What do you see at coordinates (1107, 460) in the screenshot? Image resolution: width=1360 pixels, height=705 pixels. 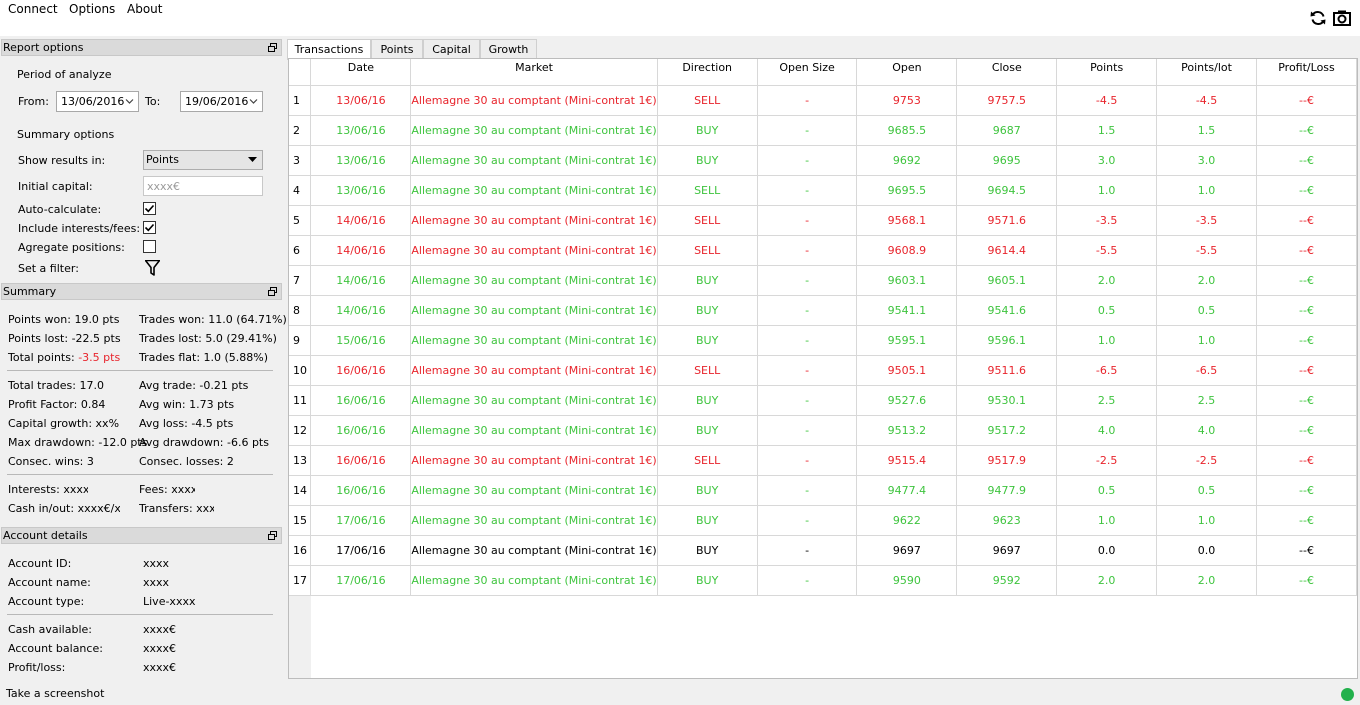 I see `points-cell: -2.5` at bounding box center [1107, 460].